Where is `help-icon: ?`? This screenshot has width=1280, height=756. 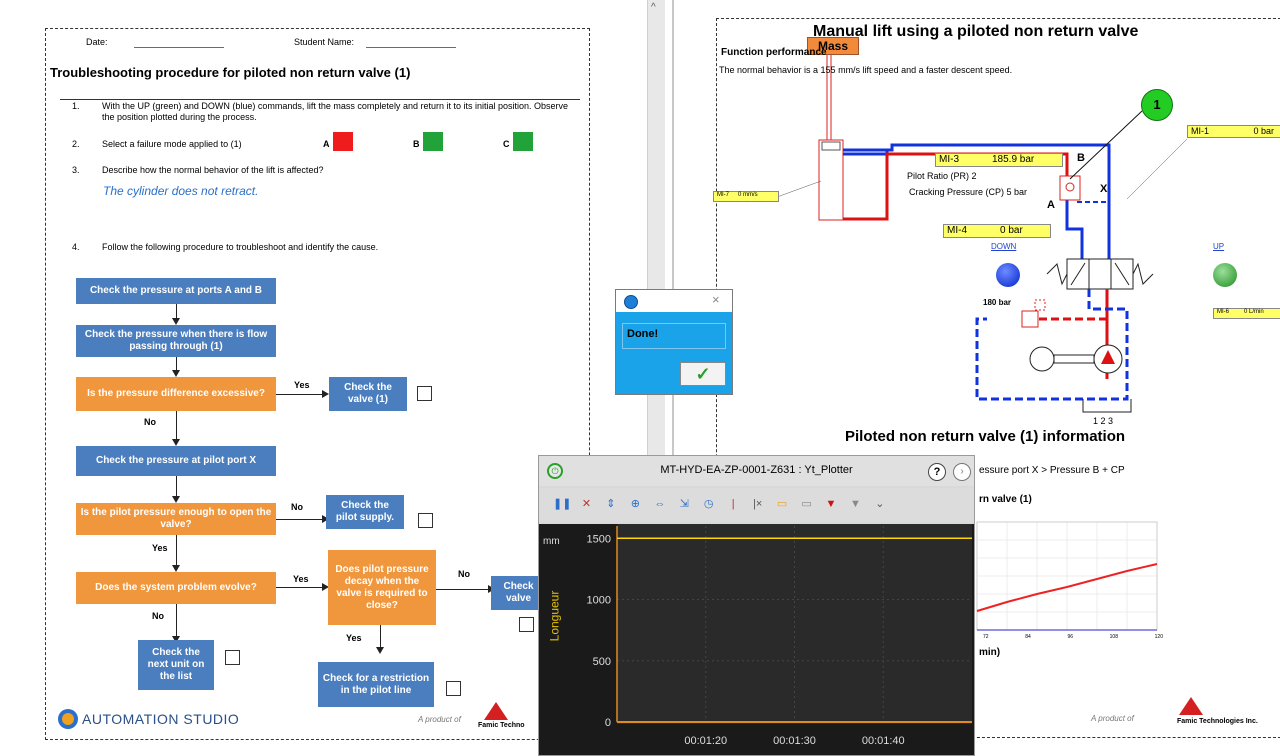
help-icon: ? is located at coordinates (937, 472).